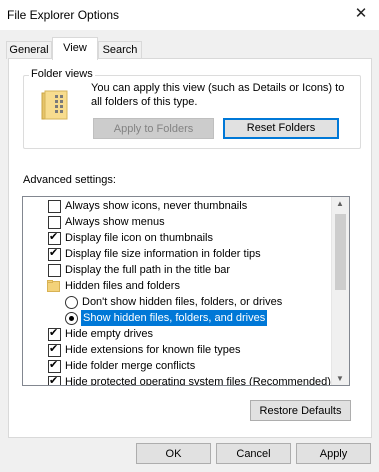 This screenshot has height=472, width=379. I want to click on scroll-down-icon: ▼, so click(340, 378).